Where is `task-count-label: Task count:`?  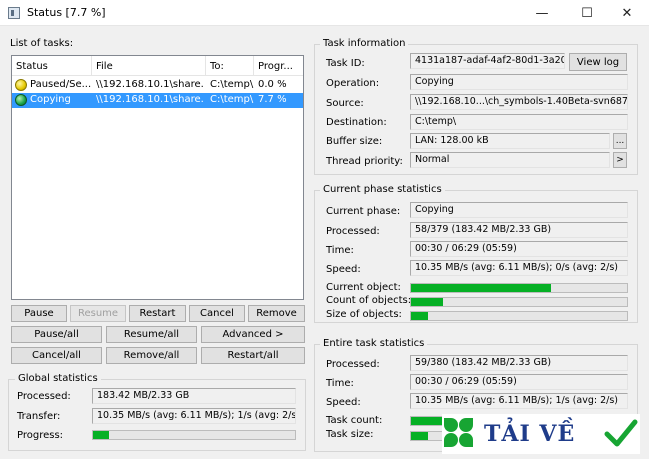
task-count-label: Task count: is located at coordinates (354, 420).